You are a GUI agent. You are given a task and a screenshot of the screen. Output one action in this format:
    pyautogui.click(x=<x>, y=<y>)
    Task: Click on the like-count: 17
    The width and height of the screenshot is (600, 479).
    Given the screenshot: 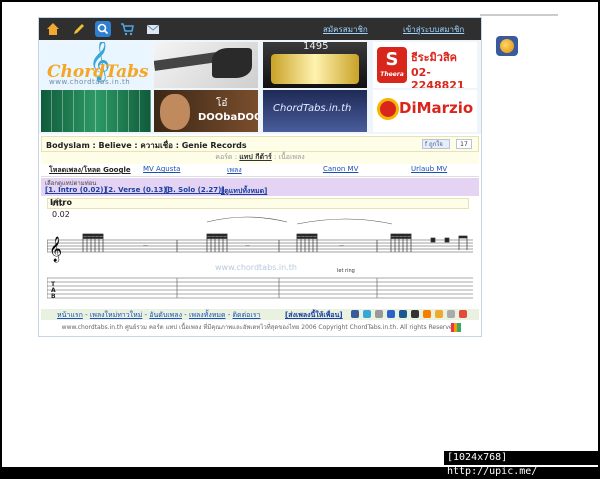 What is the action you would take?
    pyautogui.click(x=464, y=144)
    